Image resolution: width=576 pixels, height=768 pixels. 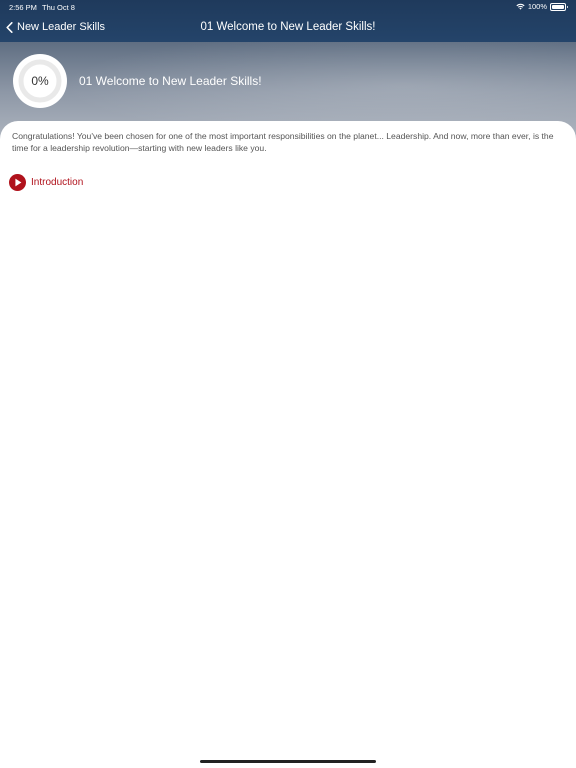 I want to click on wifi-icon, so click(x=520, y=6).